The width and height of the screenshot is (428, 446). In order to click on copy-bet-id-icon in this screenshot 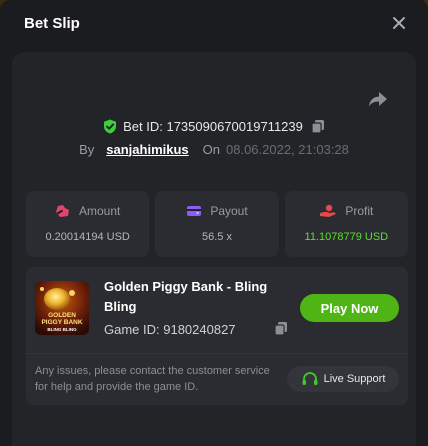, I will do `click(318, 126)`.